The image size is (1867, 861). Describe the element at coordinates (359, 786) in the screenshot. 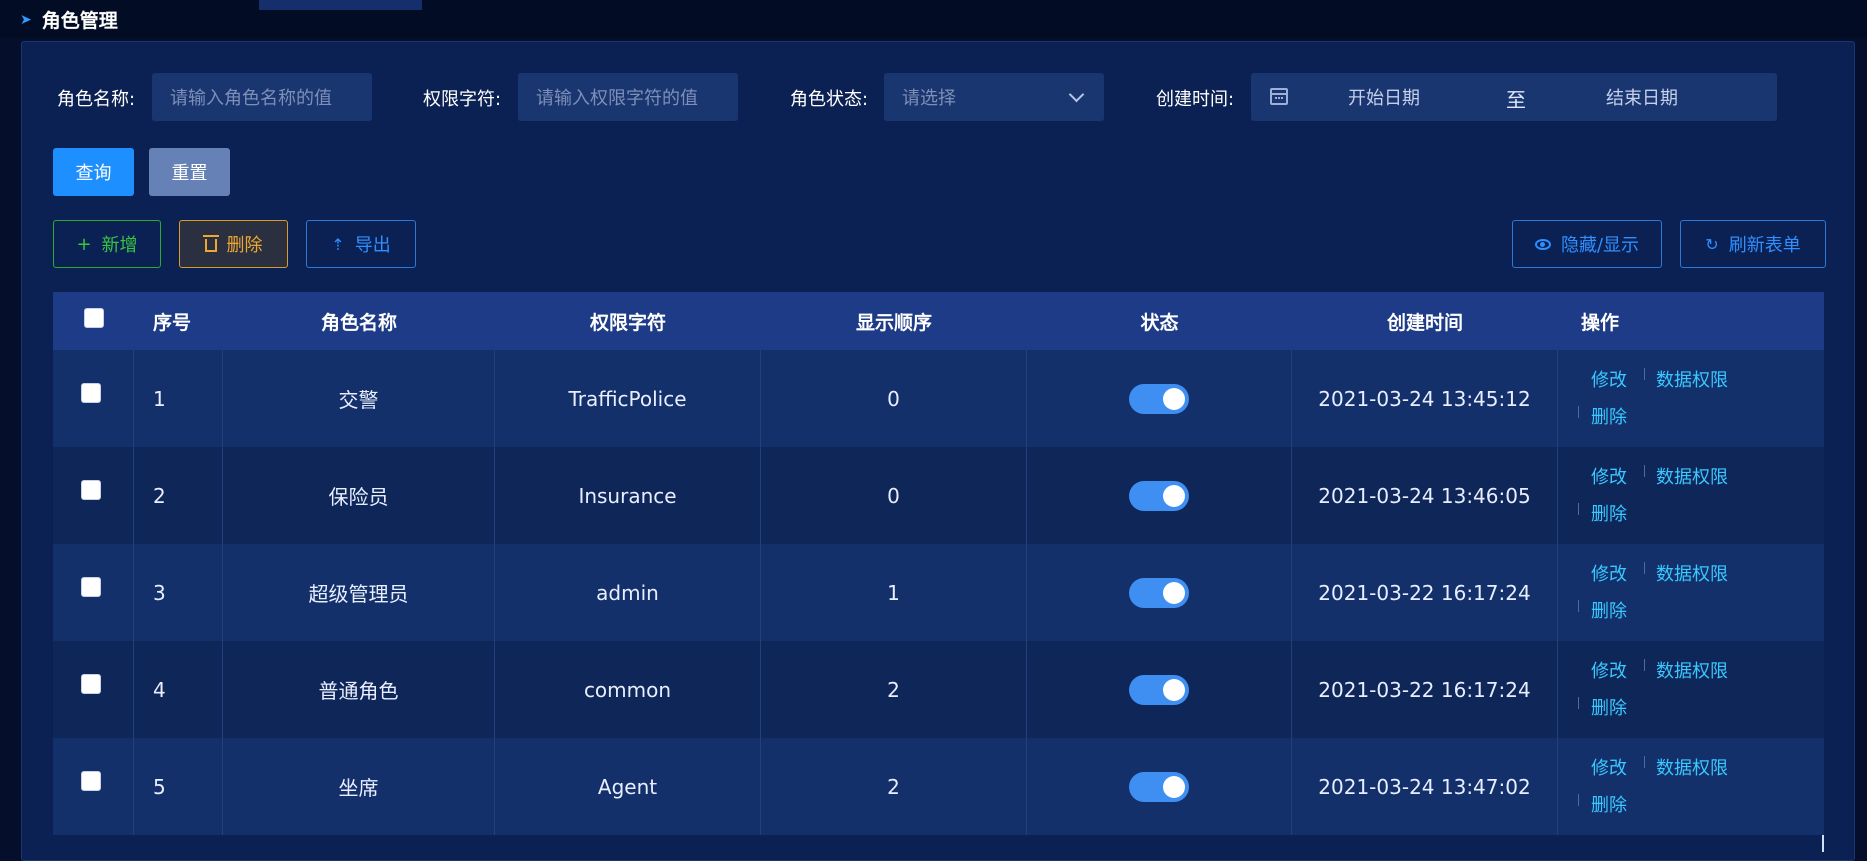

I see `row-role-name: 坐席` at that location.